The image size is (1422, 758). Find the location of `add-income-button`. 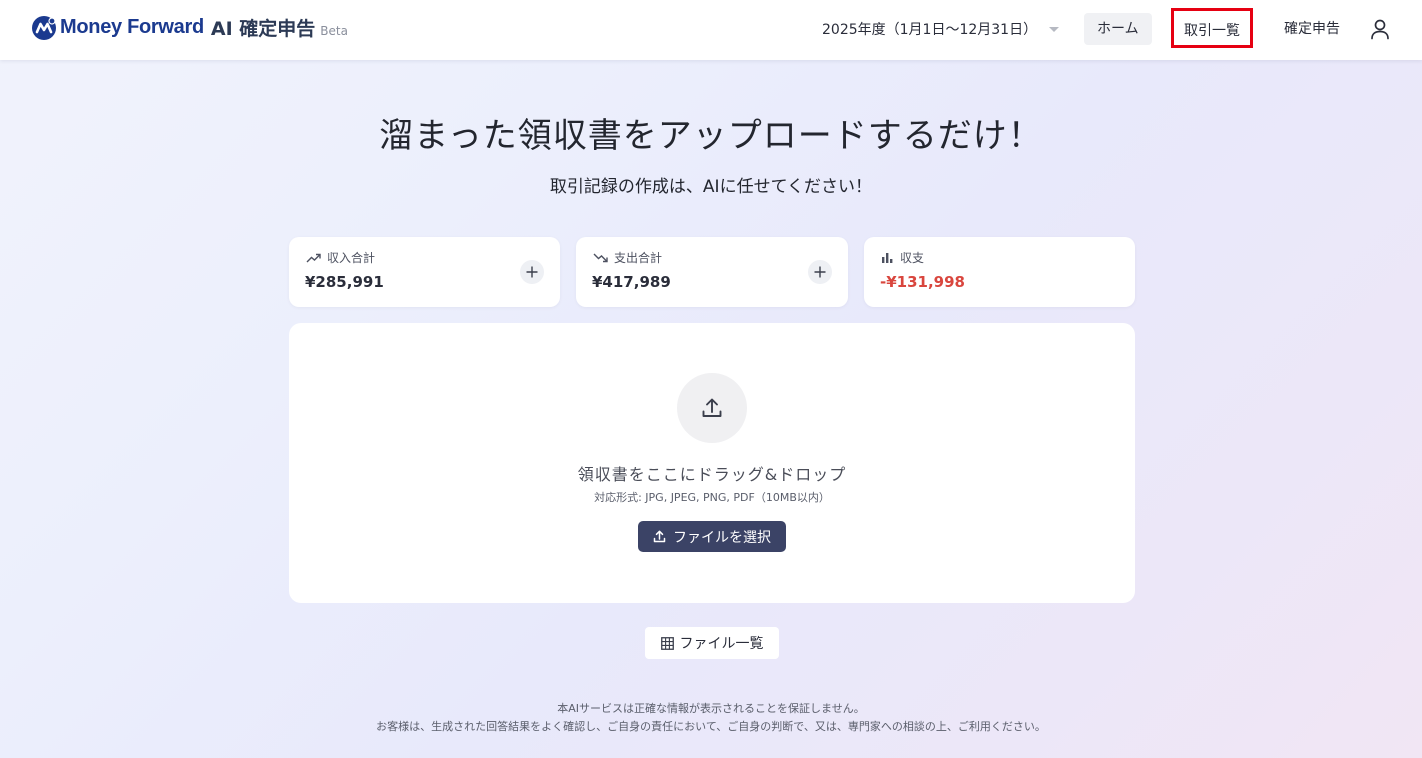

add-income-button is located at coordinates (532, 272).